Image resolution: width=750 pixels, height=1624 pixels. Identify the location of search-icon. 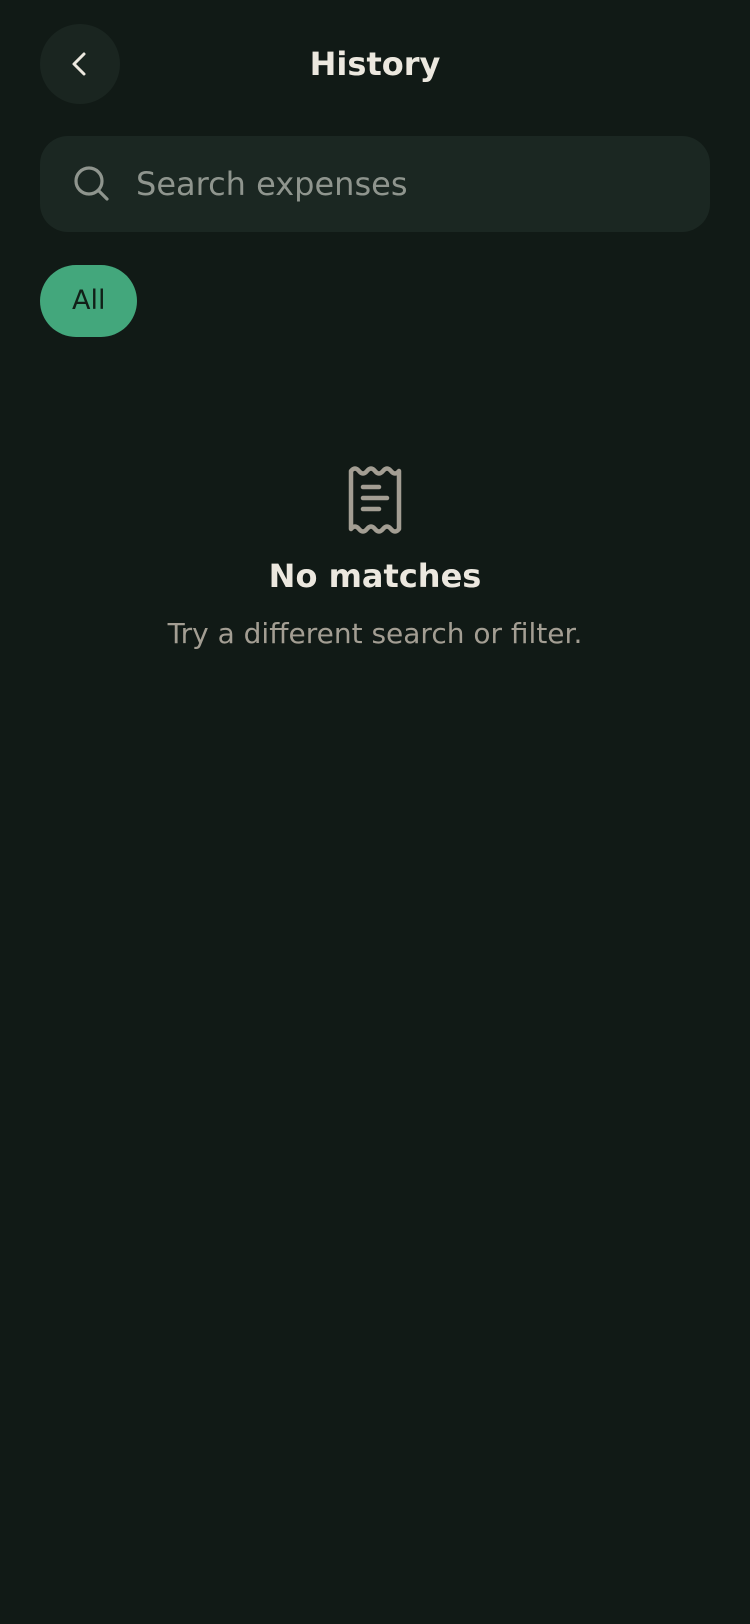
(91, 183).